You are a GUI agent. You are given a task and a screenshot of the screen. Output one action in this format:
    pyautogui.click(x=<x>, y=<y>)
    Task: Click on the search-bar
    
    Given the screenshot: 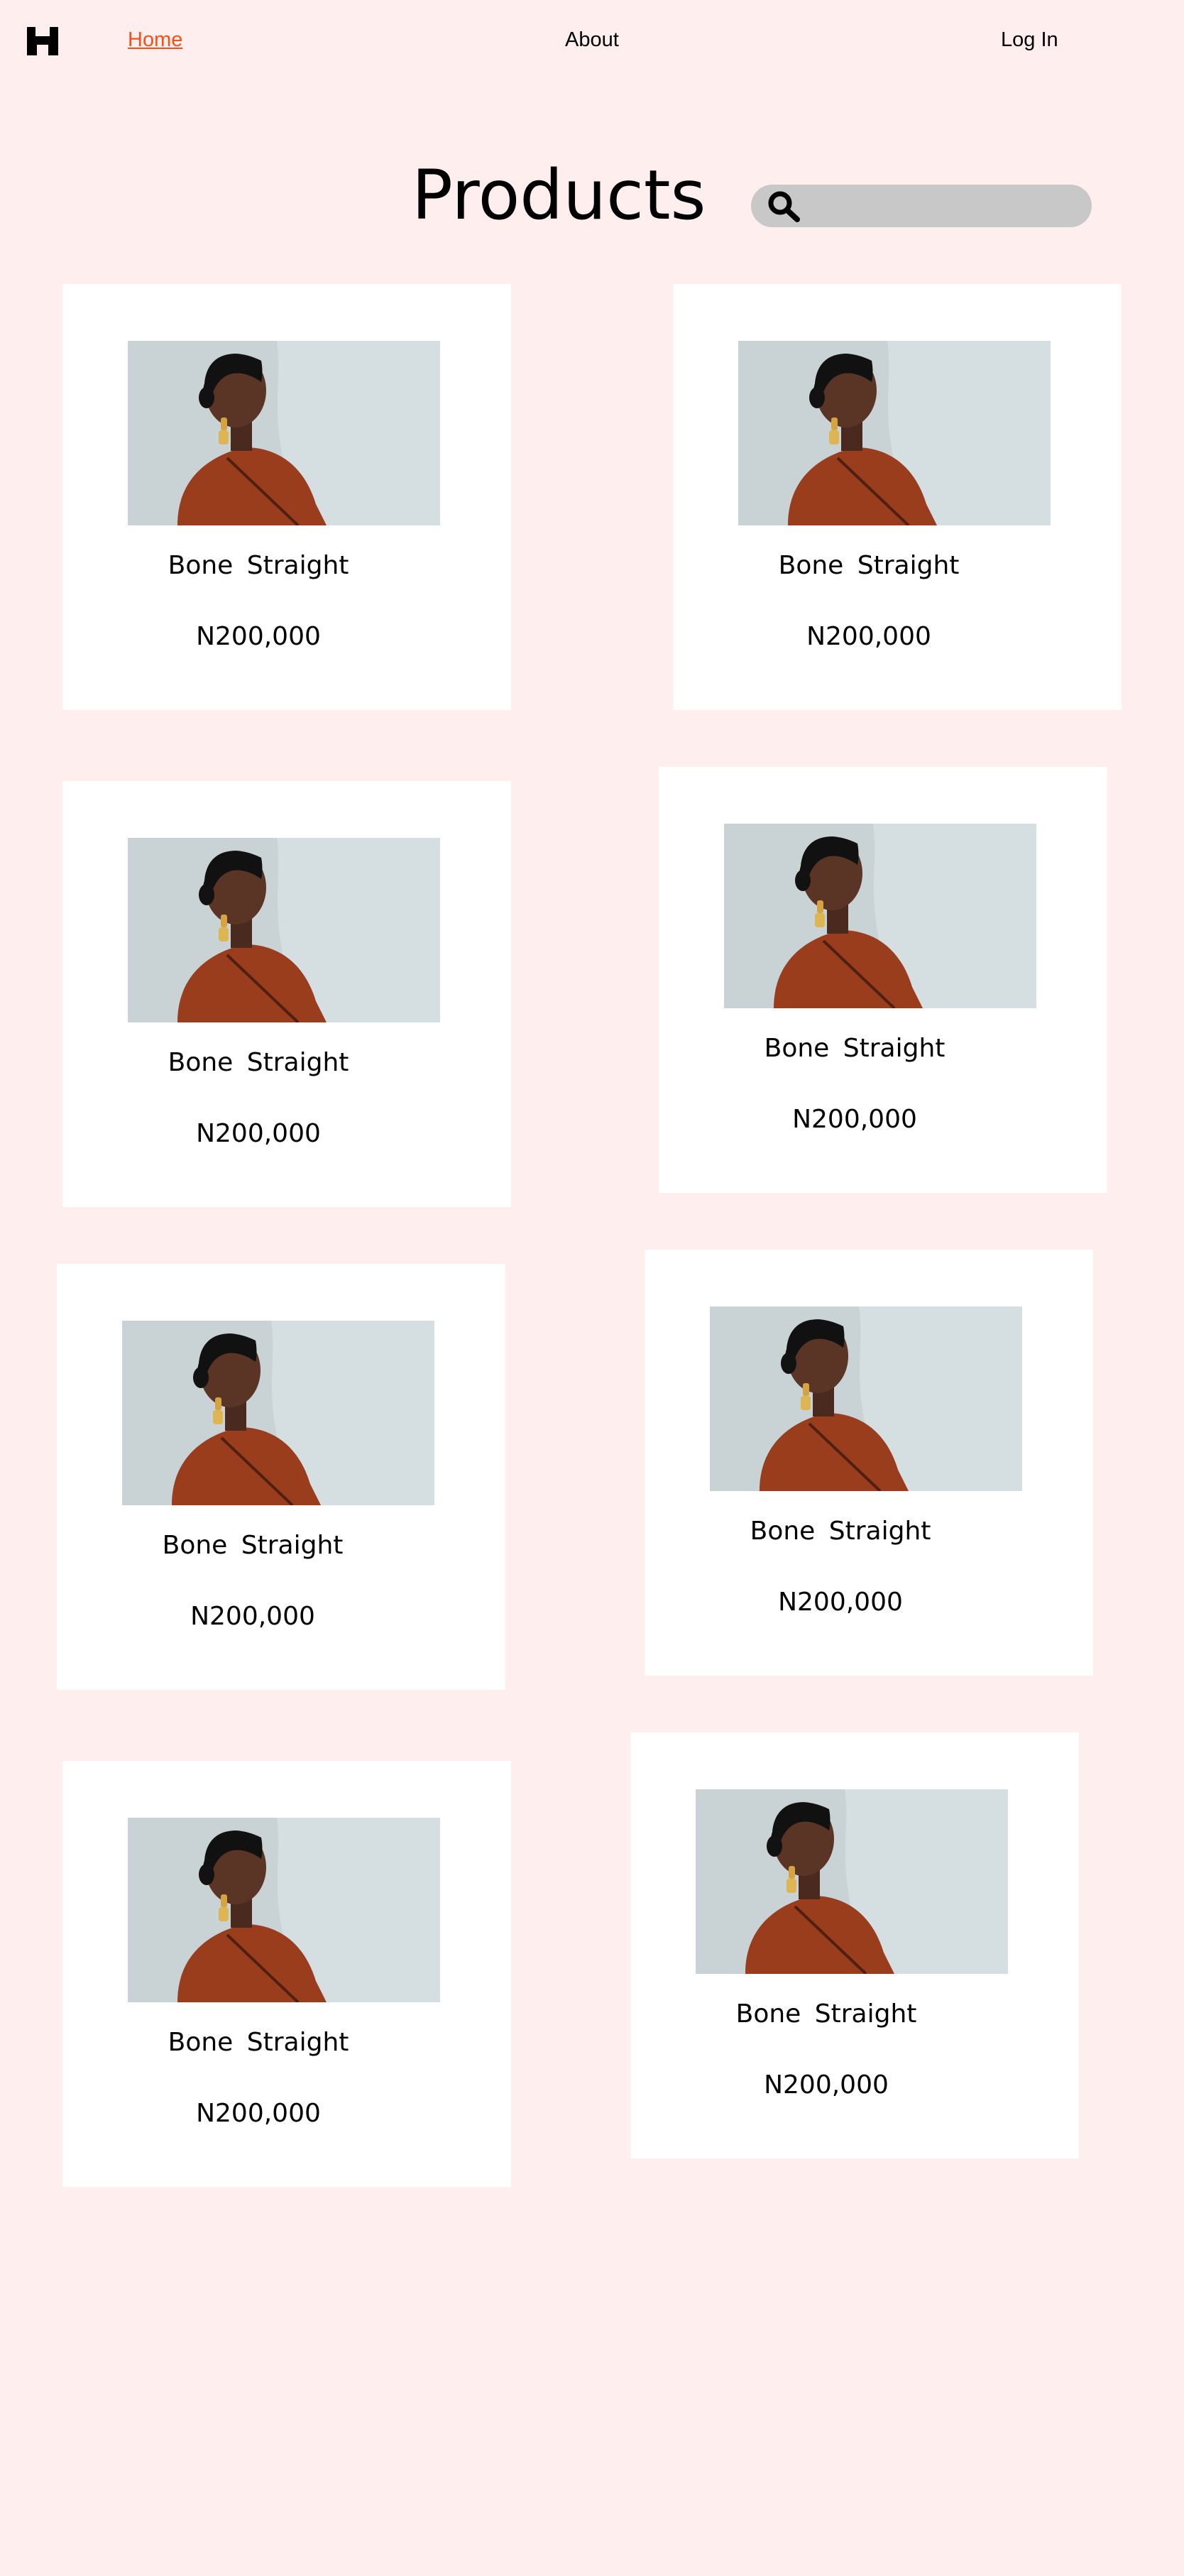 What is the action you would take?
    pyautogui.click(x=921, y=206)
    